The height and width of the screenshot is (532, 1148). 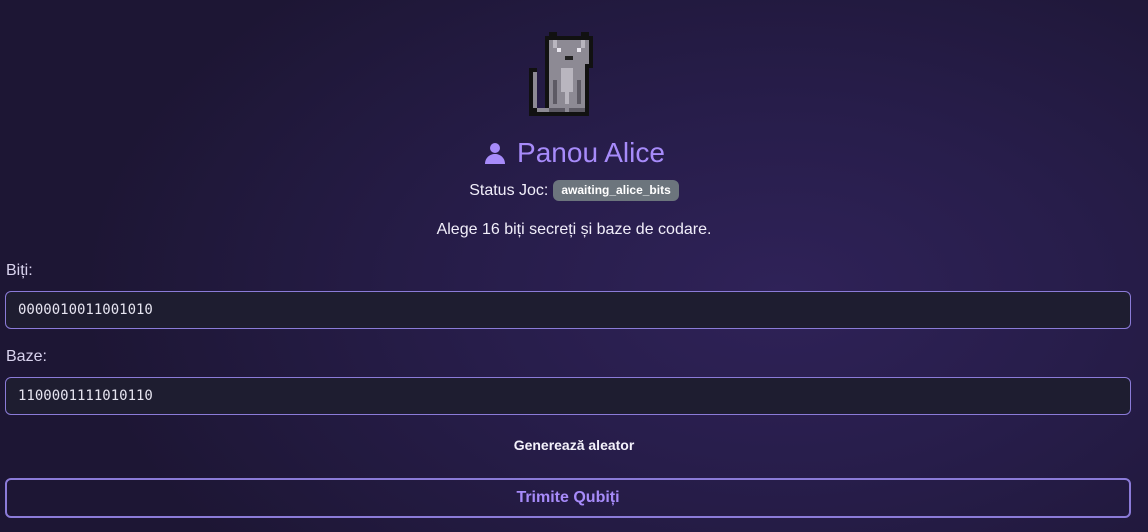 What do you see at coordinates (561, 74) in the screenshot?
I see `pixel-cat-icon` at bounding box center [561, 74].